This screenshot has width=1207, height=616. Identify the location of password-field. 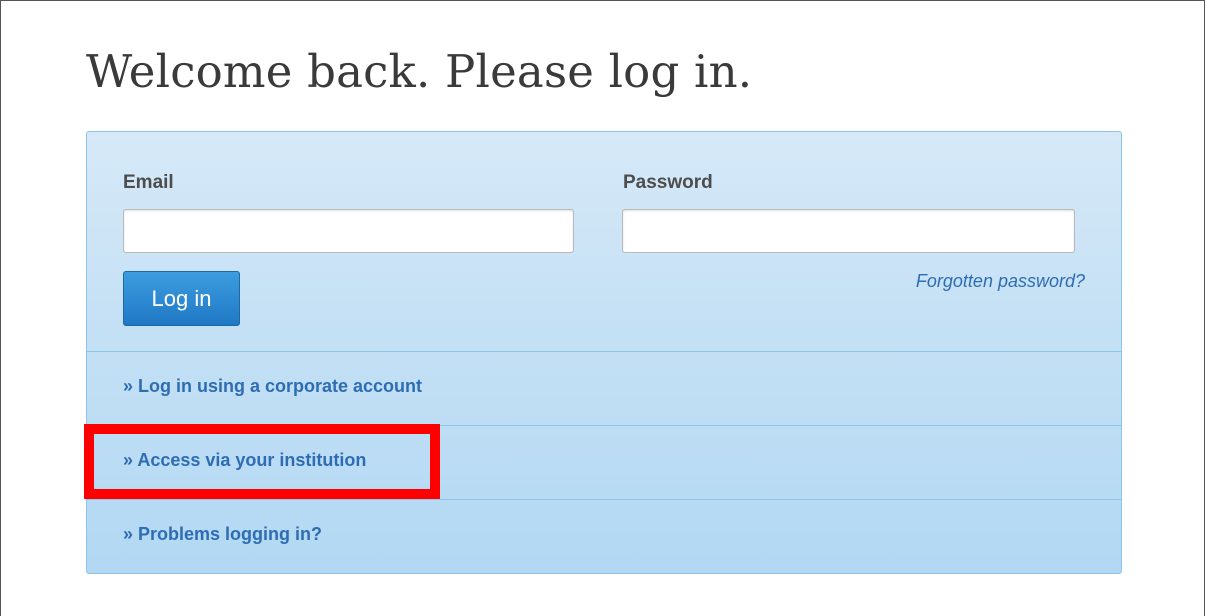
(848, 231).